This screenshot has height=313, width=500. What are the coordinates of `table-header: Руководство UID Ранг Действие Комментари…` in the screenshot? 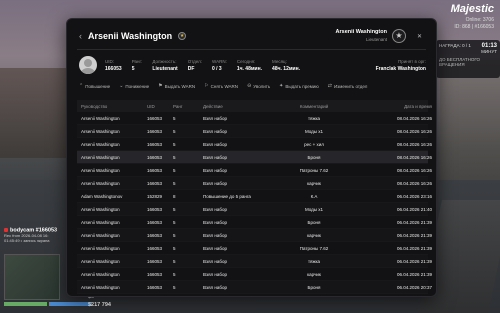 It's located at (254, 106).